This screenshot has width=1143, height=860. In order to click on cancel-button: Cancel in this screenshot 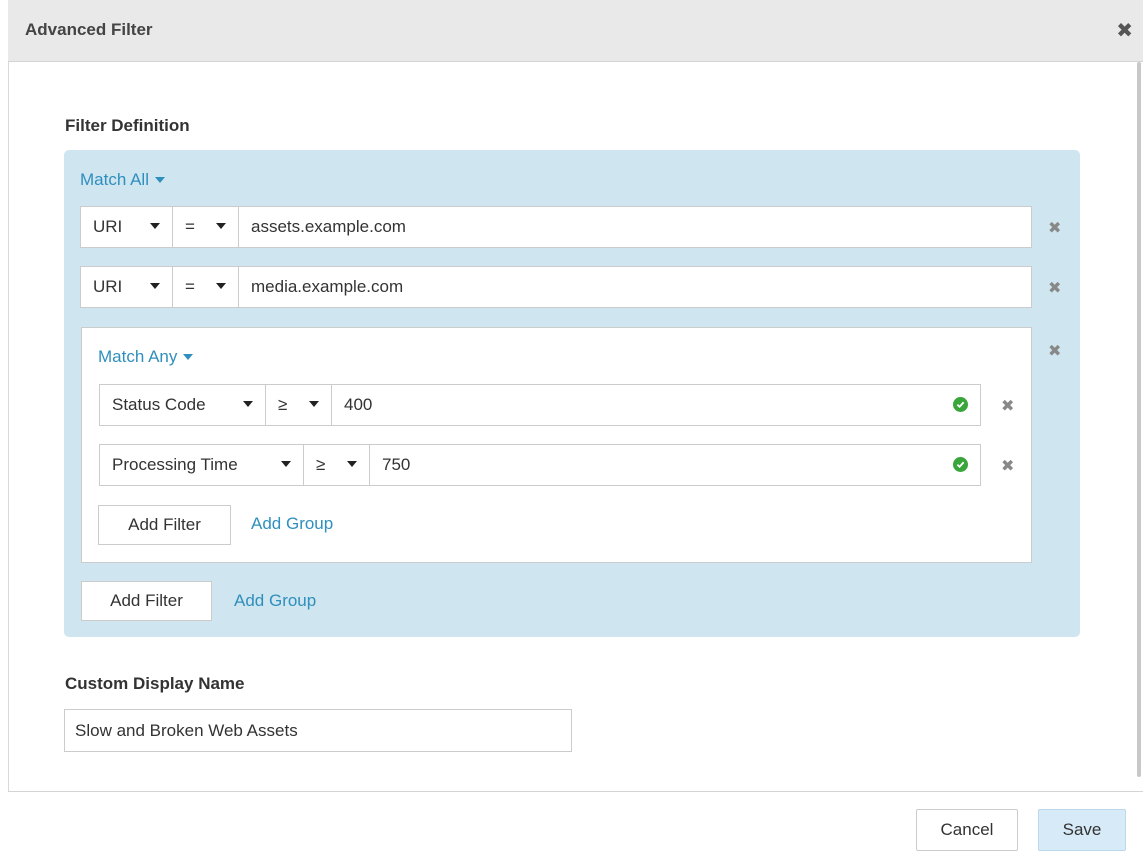, I will do `click(967, 830)`.